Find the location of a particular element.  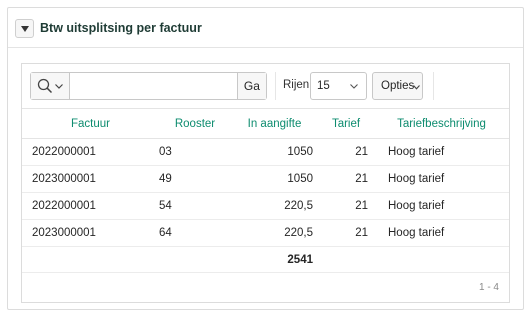

table-row: 2023000001 64 220,5 21 Hoog tarief is located at coordinates (265, 233).